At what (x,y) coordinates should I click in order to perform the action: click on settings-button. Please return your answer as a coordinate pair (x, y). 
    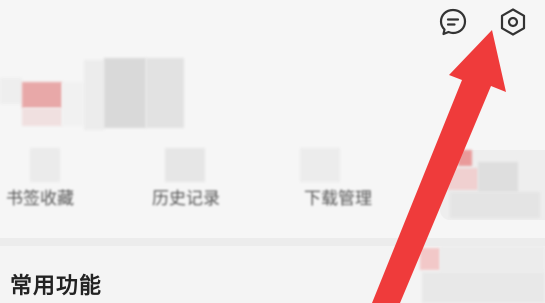
    Looking at the image, I should click on (513, 22).